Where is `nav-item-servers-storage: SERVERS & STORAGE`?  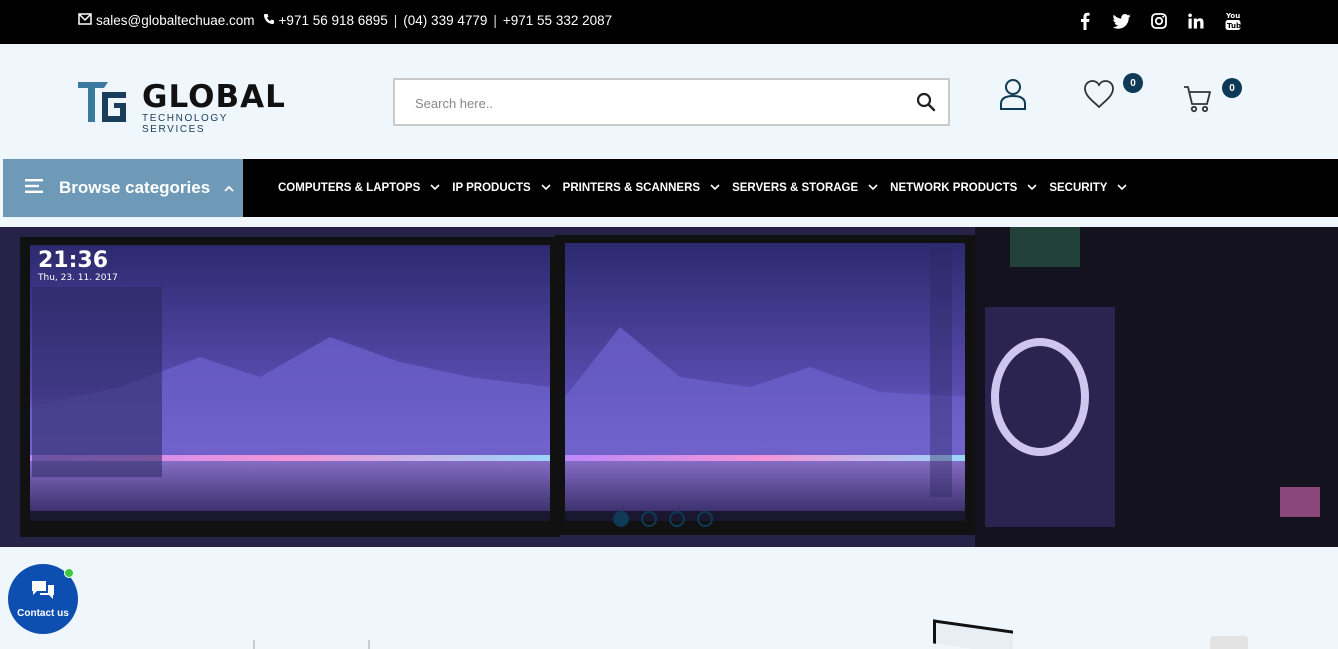 nav-item-servers-storage: SERVERS & STORAGE is located at coordinates (805, 188).